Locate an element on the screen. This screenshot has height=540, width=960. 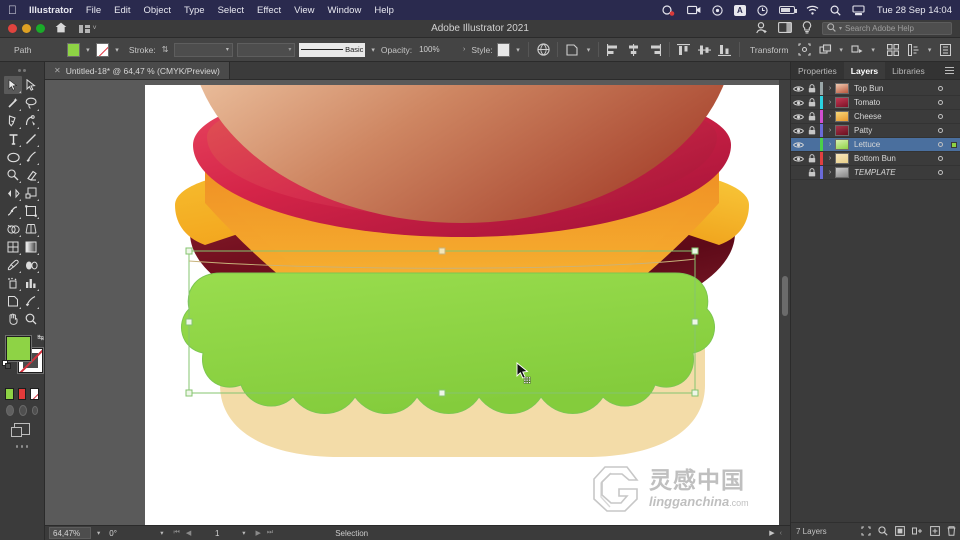
draw-normal is located at coordinates (10, 410).